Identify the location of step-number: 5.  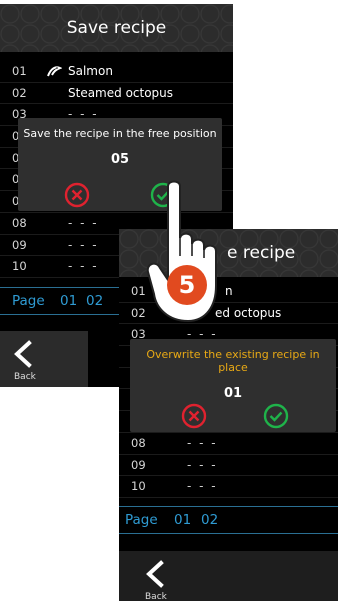
(187, 285).